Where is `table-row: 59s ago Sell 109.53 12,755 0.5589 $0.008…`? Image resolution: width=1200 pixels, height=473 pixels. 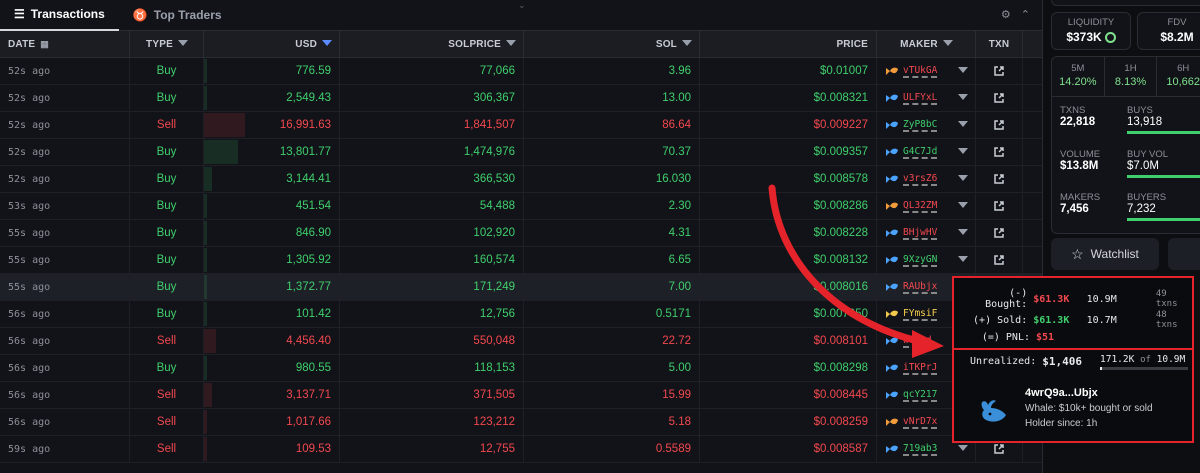 table-row: 59s ago Sell 109.53 12,755 0.5589 $0.008… is located at coordinates (521, 449).